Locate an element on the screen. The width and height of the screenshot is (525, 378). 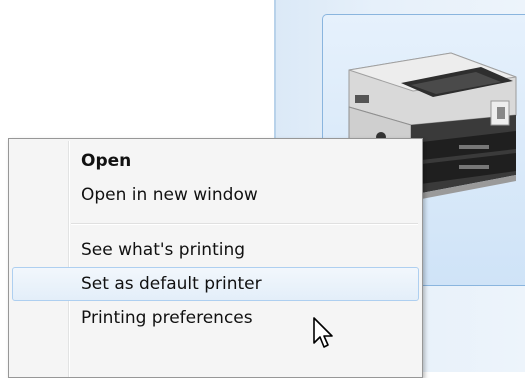
menu-item-open: Open is located at coordinates (215, 161).